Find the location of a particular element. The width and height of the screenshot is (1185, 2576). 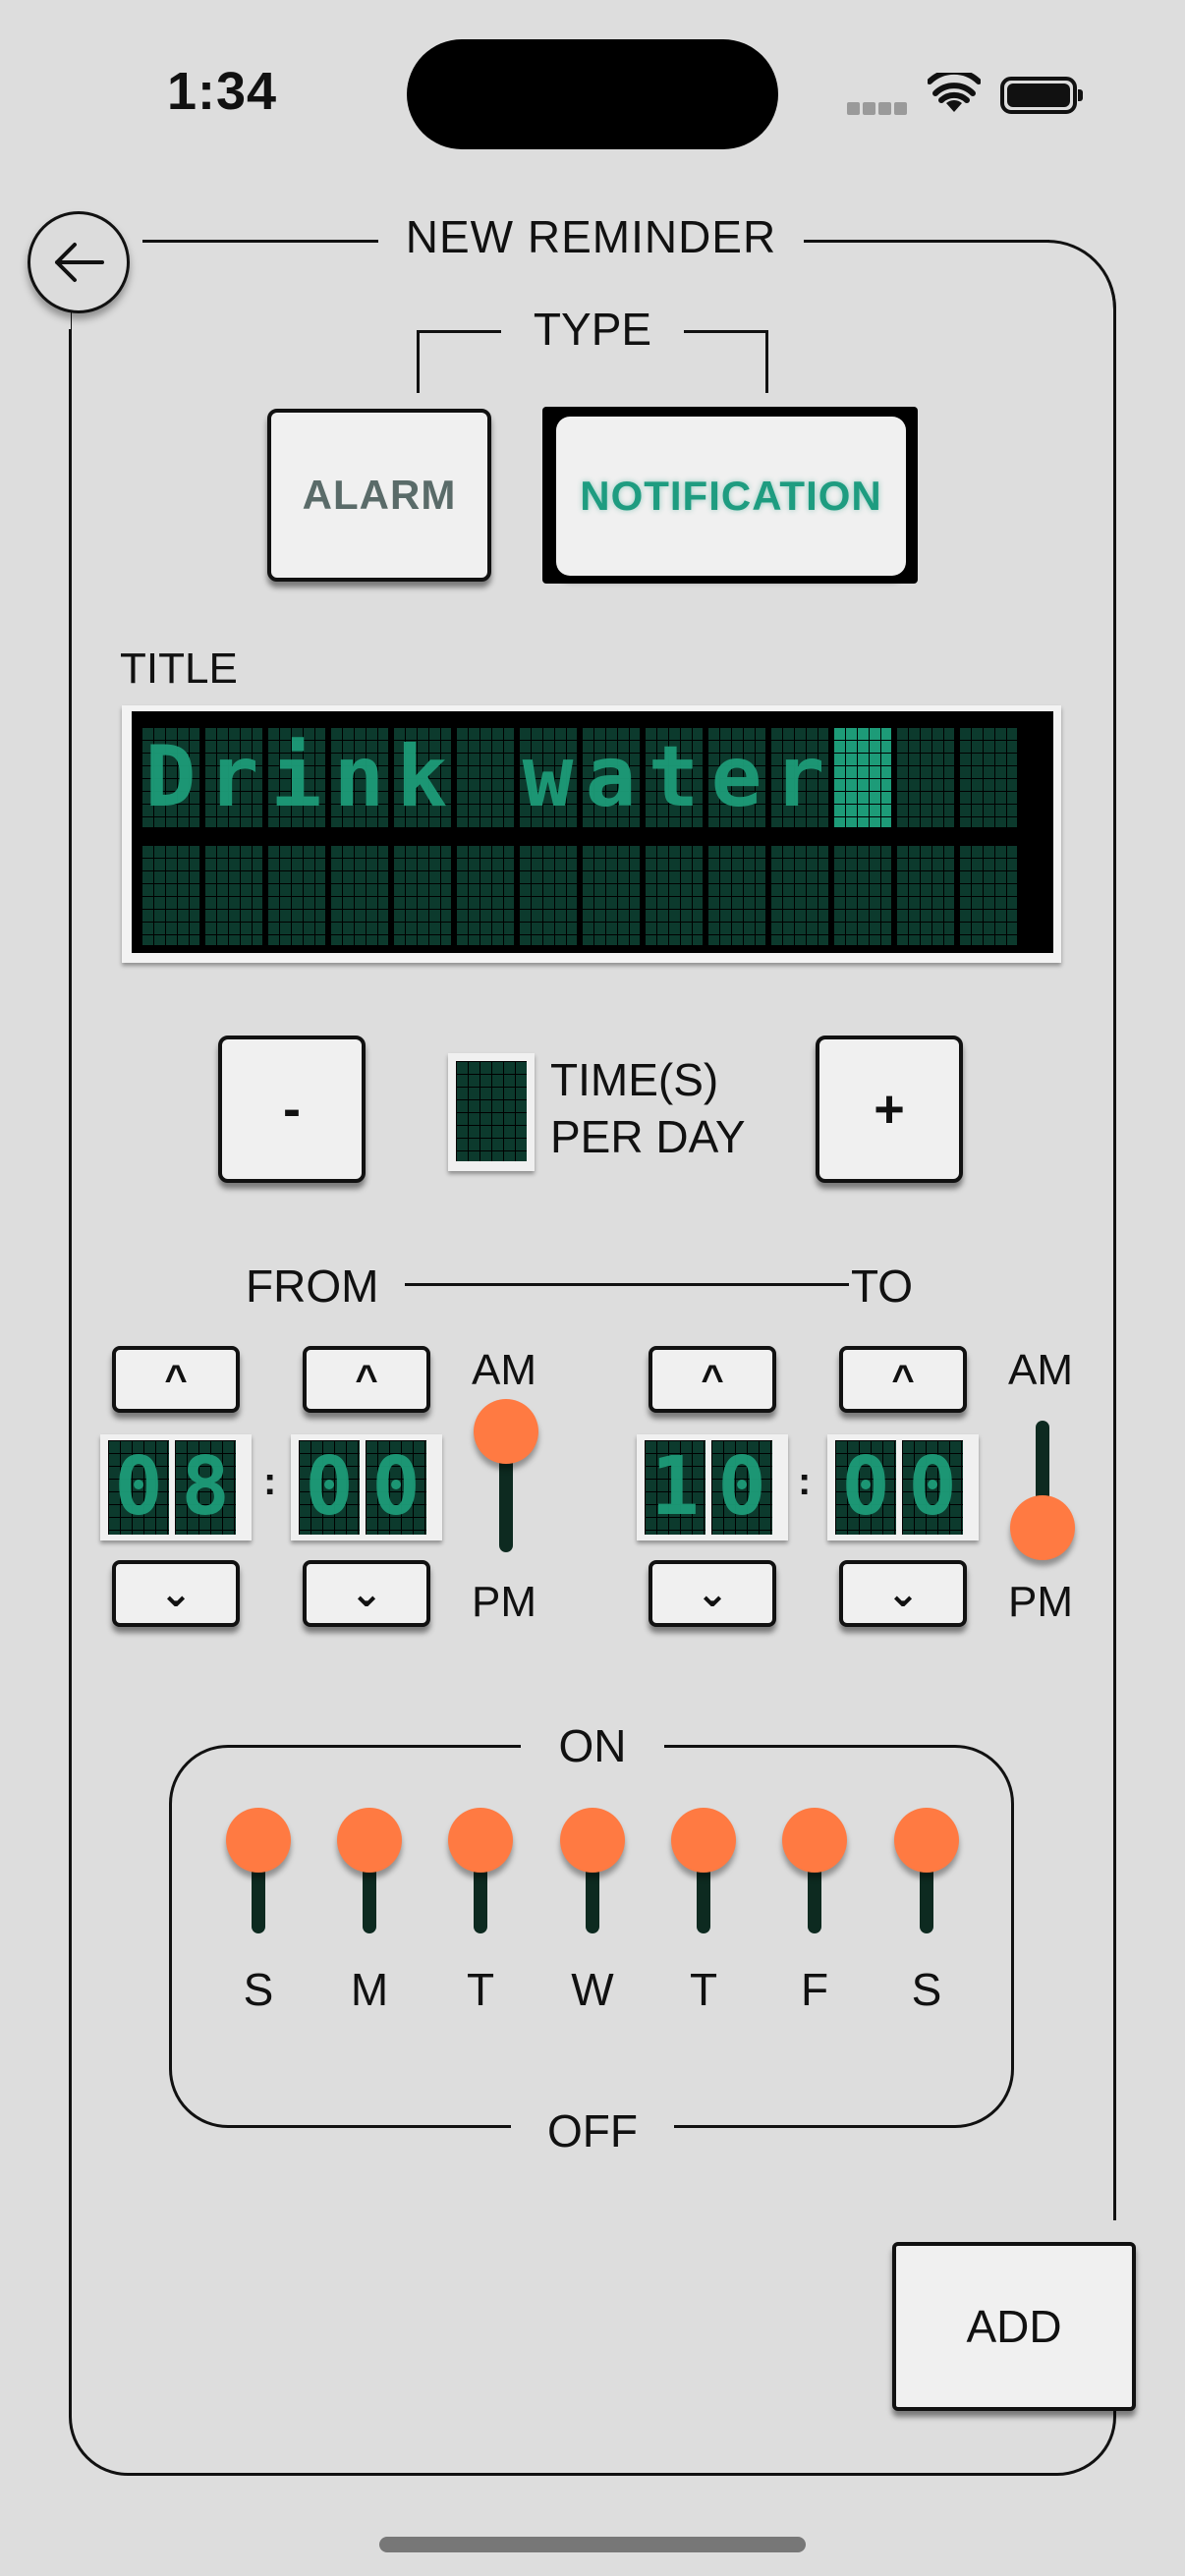

notification-type-button: NOTIFICATION is located at coordinates (731, 496).